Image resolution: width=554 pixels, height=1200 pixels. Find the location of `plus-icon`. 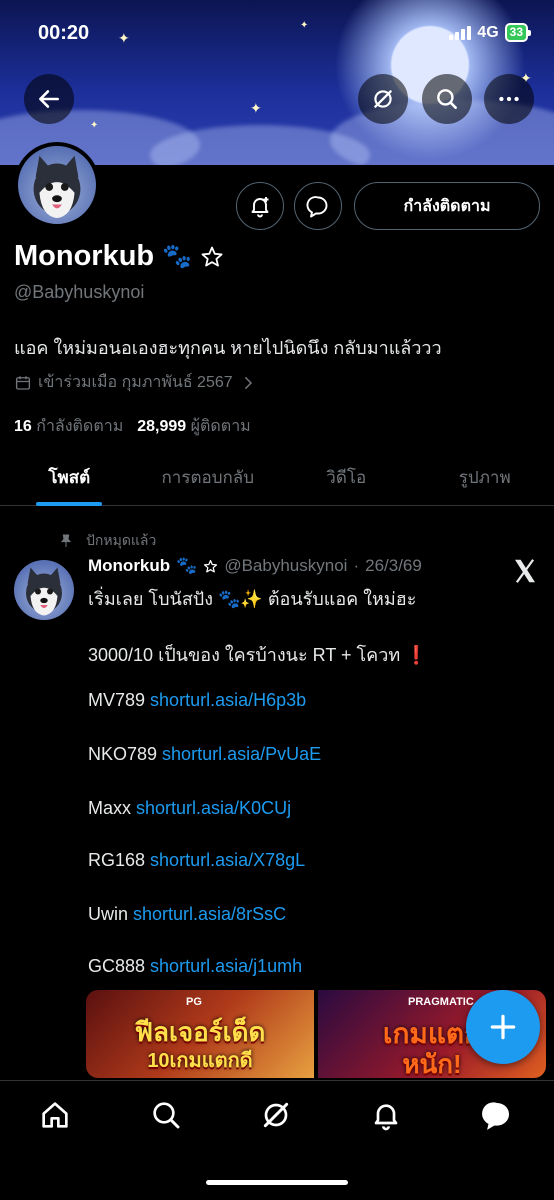

plus-icon is located at coordinates (503, 1027).